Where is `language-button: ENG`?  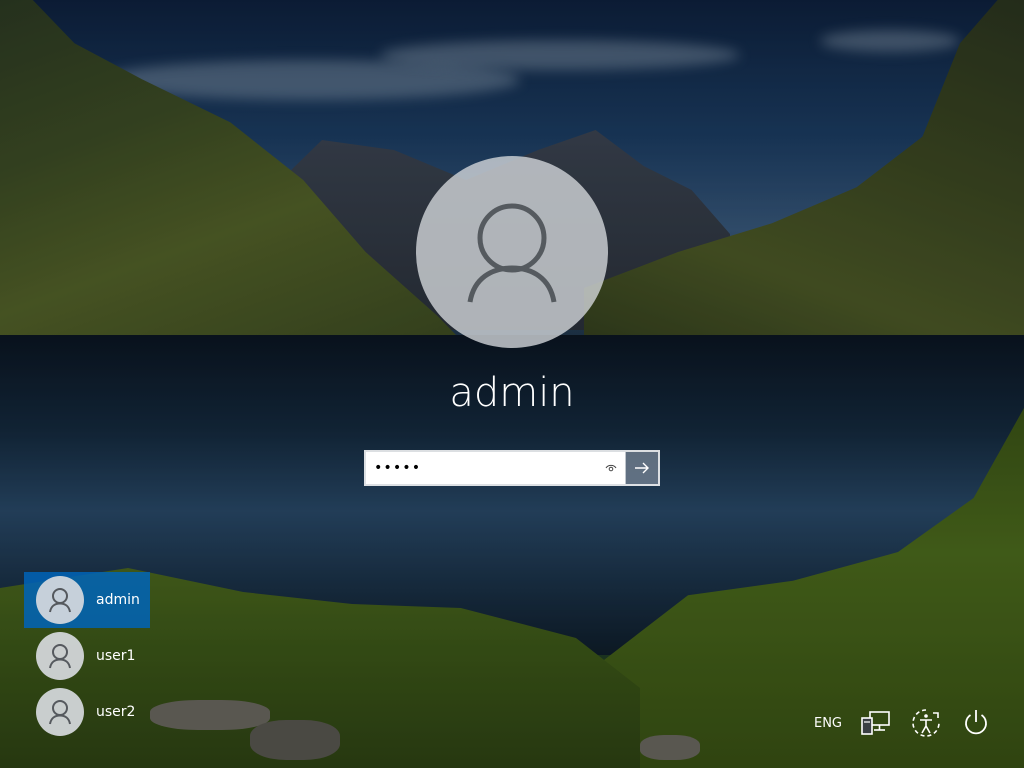 language-button: ENG is located at coordinates (828, 723).